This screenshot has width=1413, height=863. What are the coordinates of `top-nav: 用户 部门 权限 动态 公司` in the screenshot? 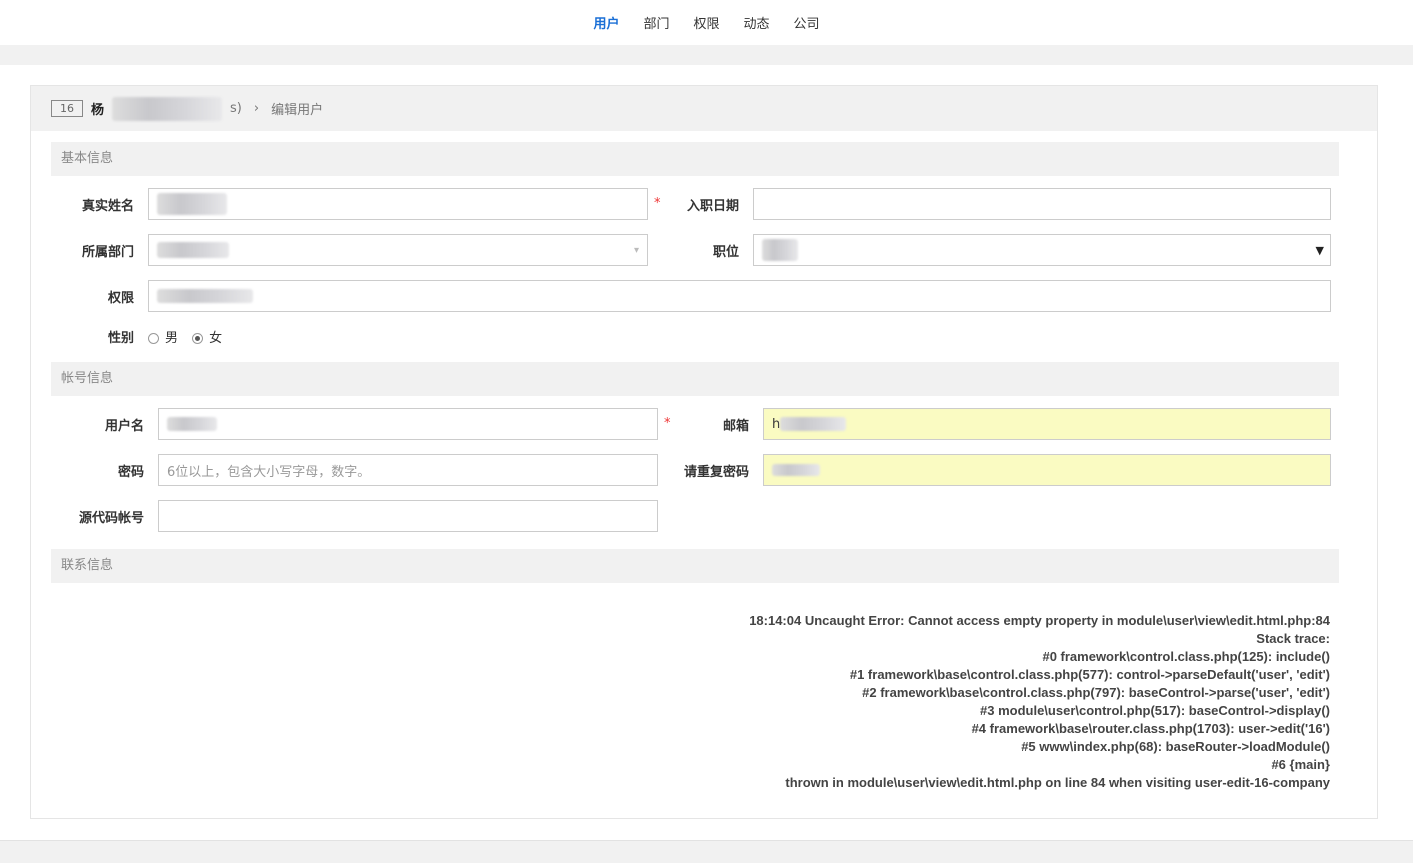 It's located at (706, 22).